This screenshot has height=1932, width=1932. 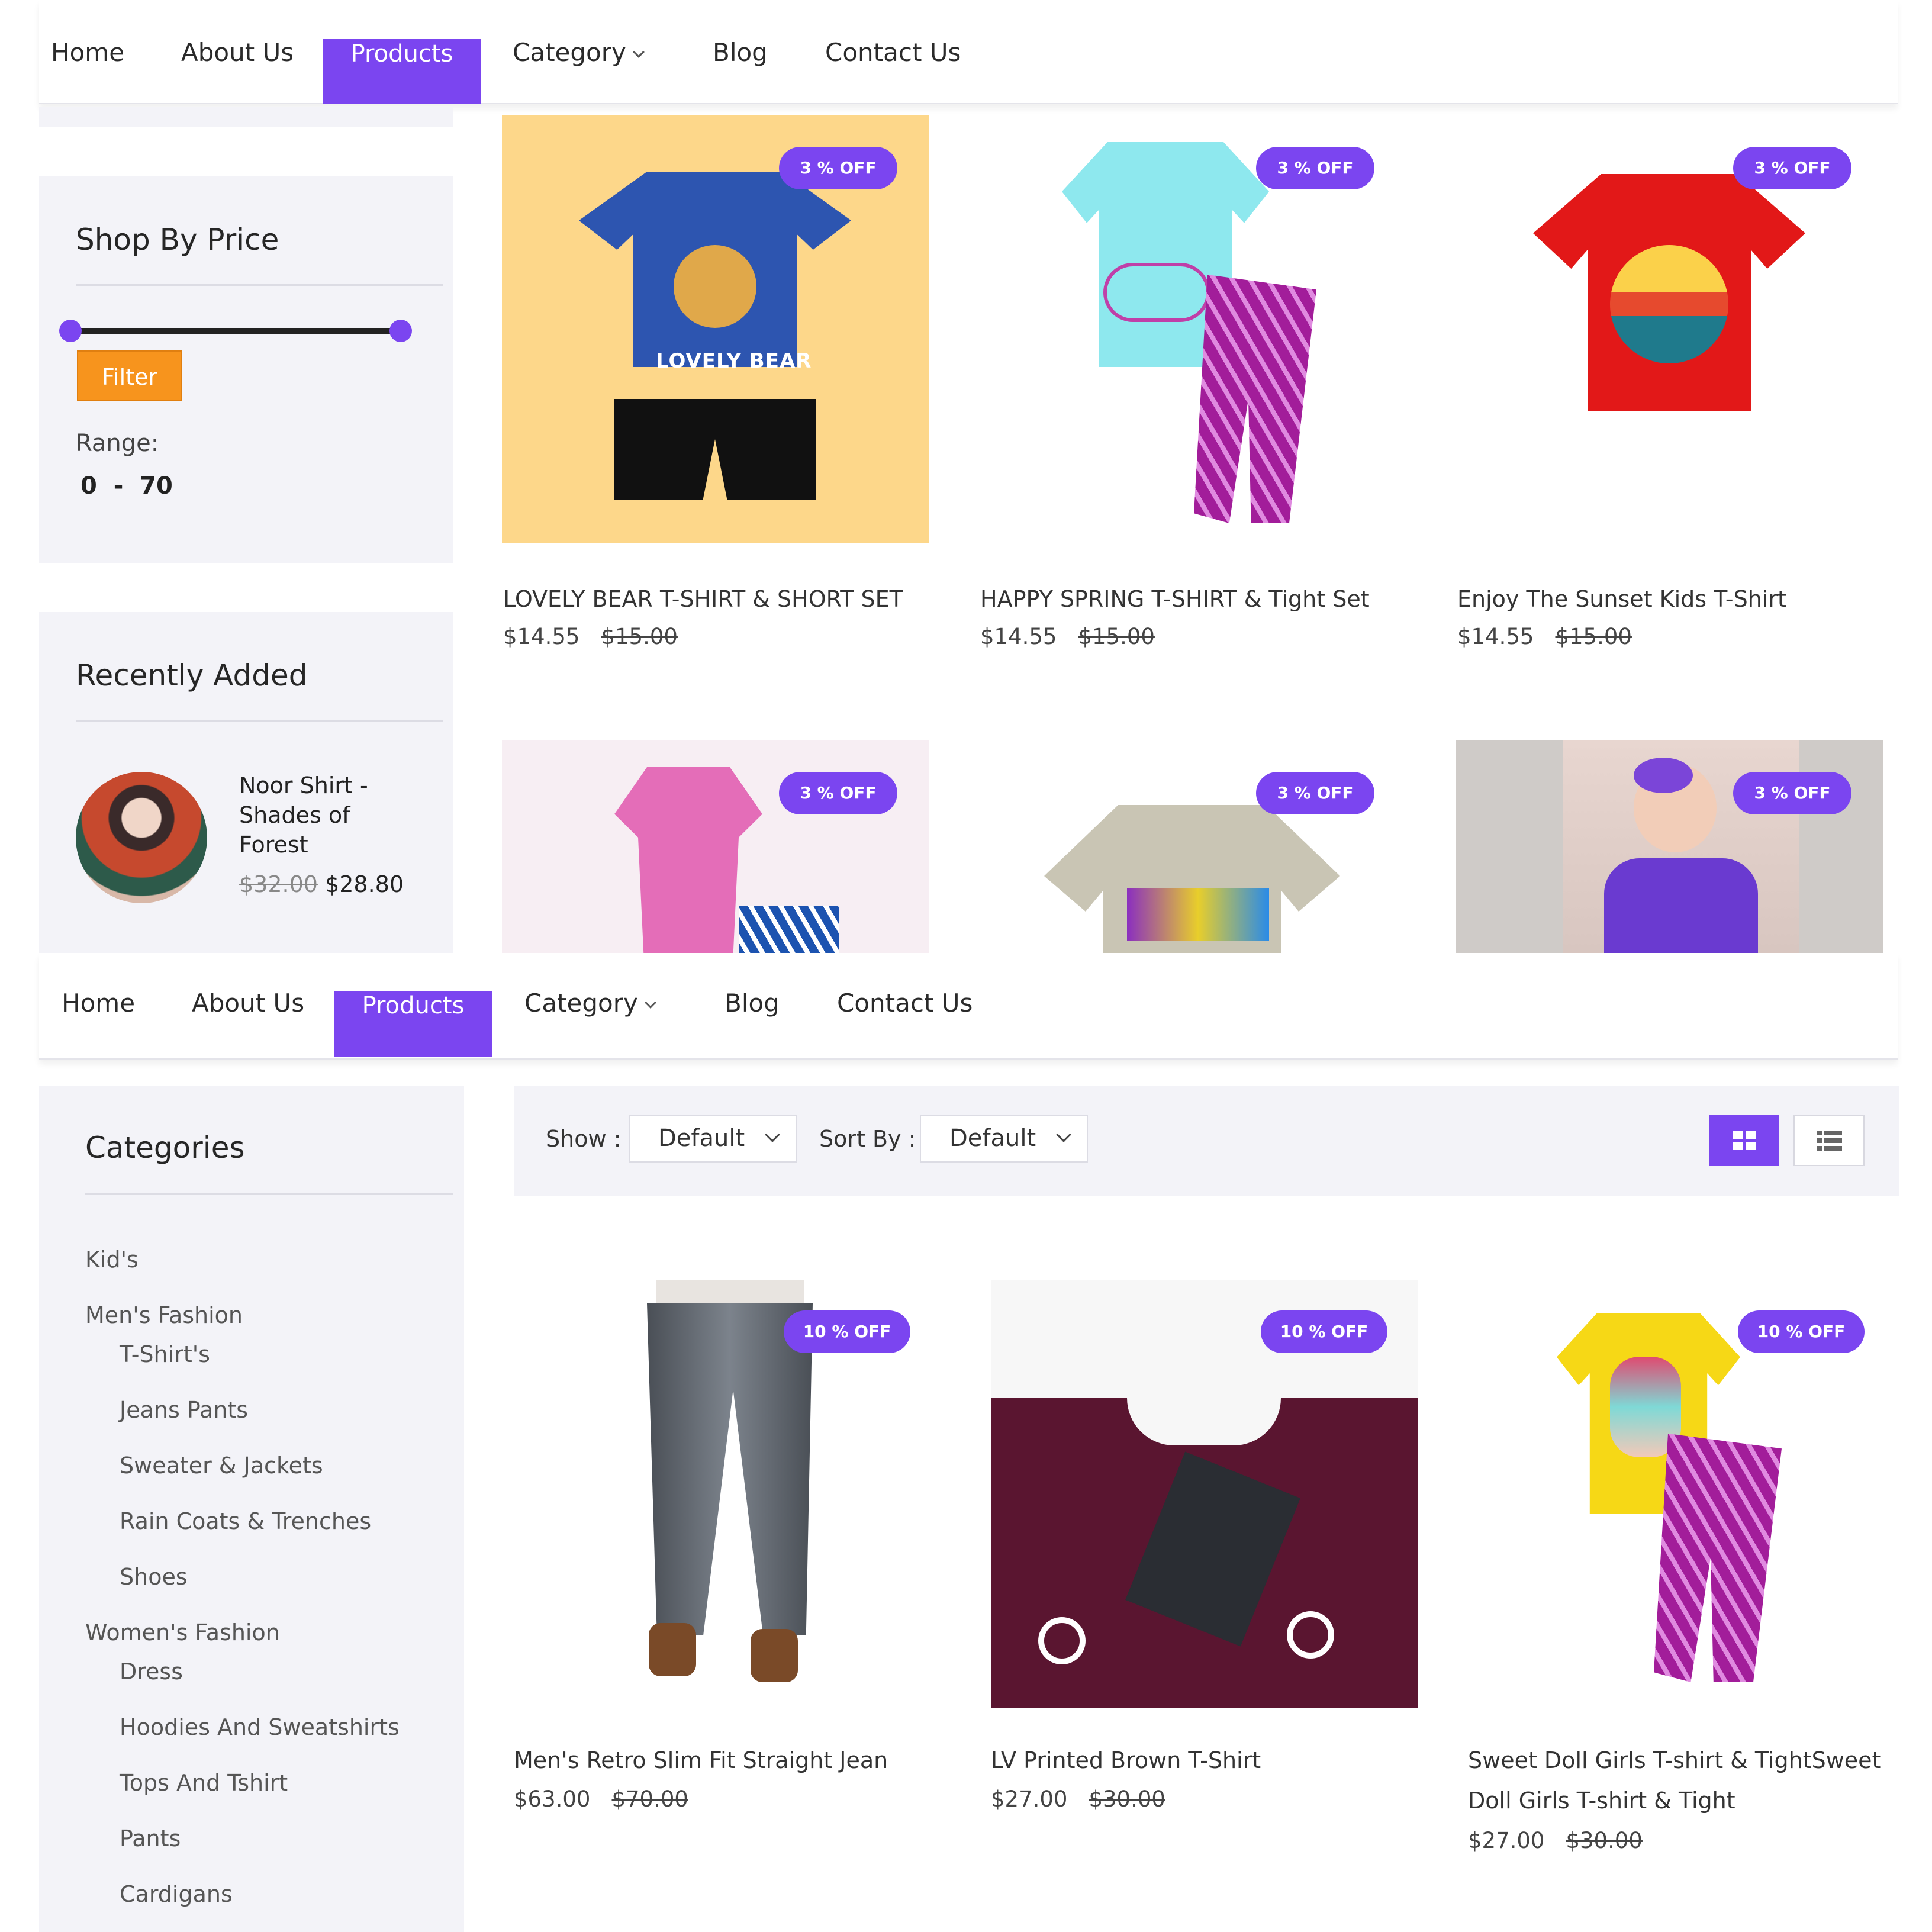 What do you see at coordinates (701, 1138) in the screenshot?
I see `show-select-value: Default` at bounding box center [701, 1138].